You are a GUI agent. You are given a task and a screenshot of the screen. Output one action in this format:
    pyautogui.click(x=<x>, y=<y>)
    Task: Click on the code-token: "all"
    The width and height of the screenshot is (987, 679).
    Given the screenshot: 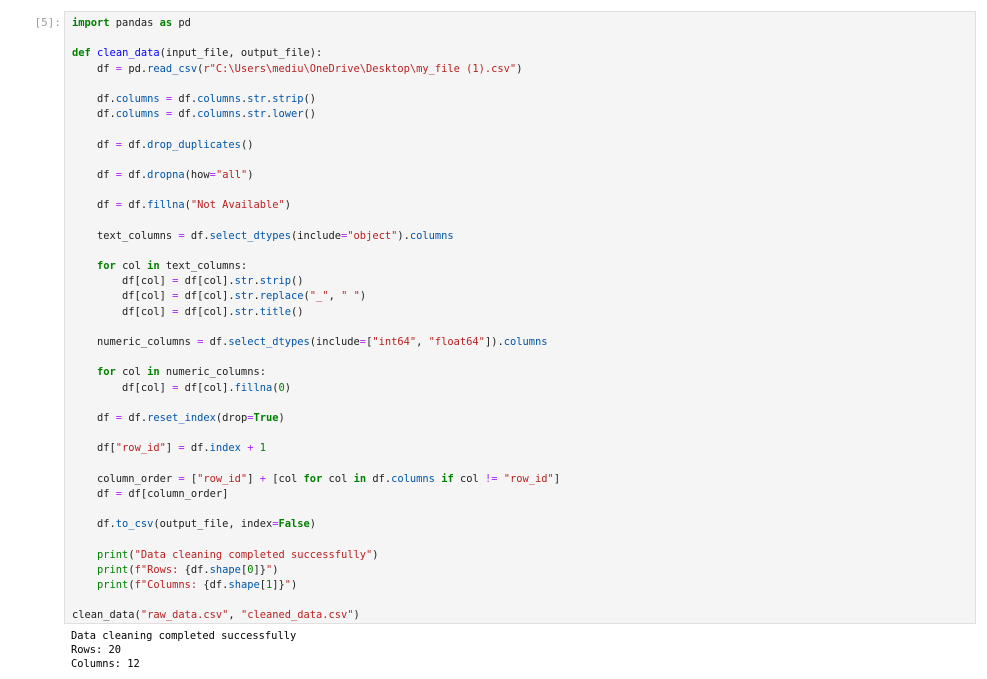 What is the action you would take?
    pyautogui.click(x=231, y=174)
    